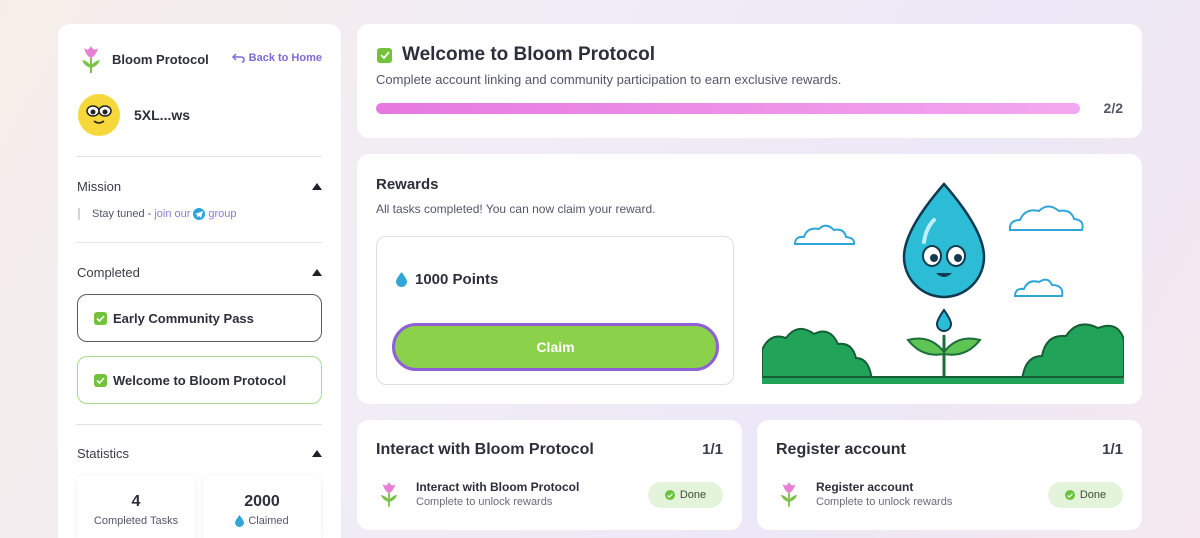  I want to click on stat-label: Completed Tasks, so click(136, 521).